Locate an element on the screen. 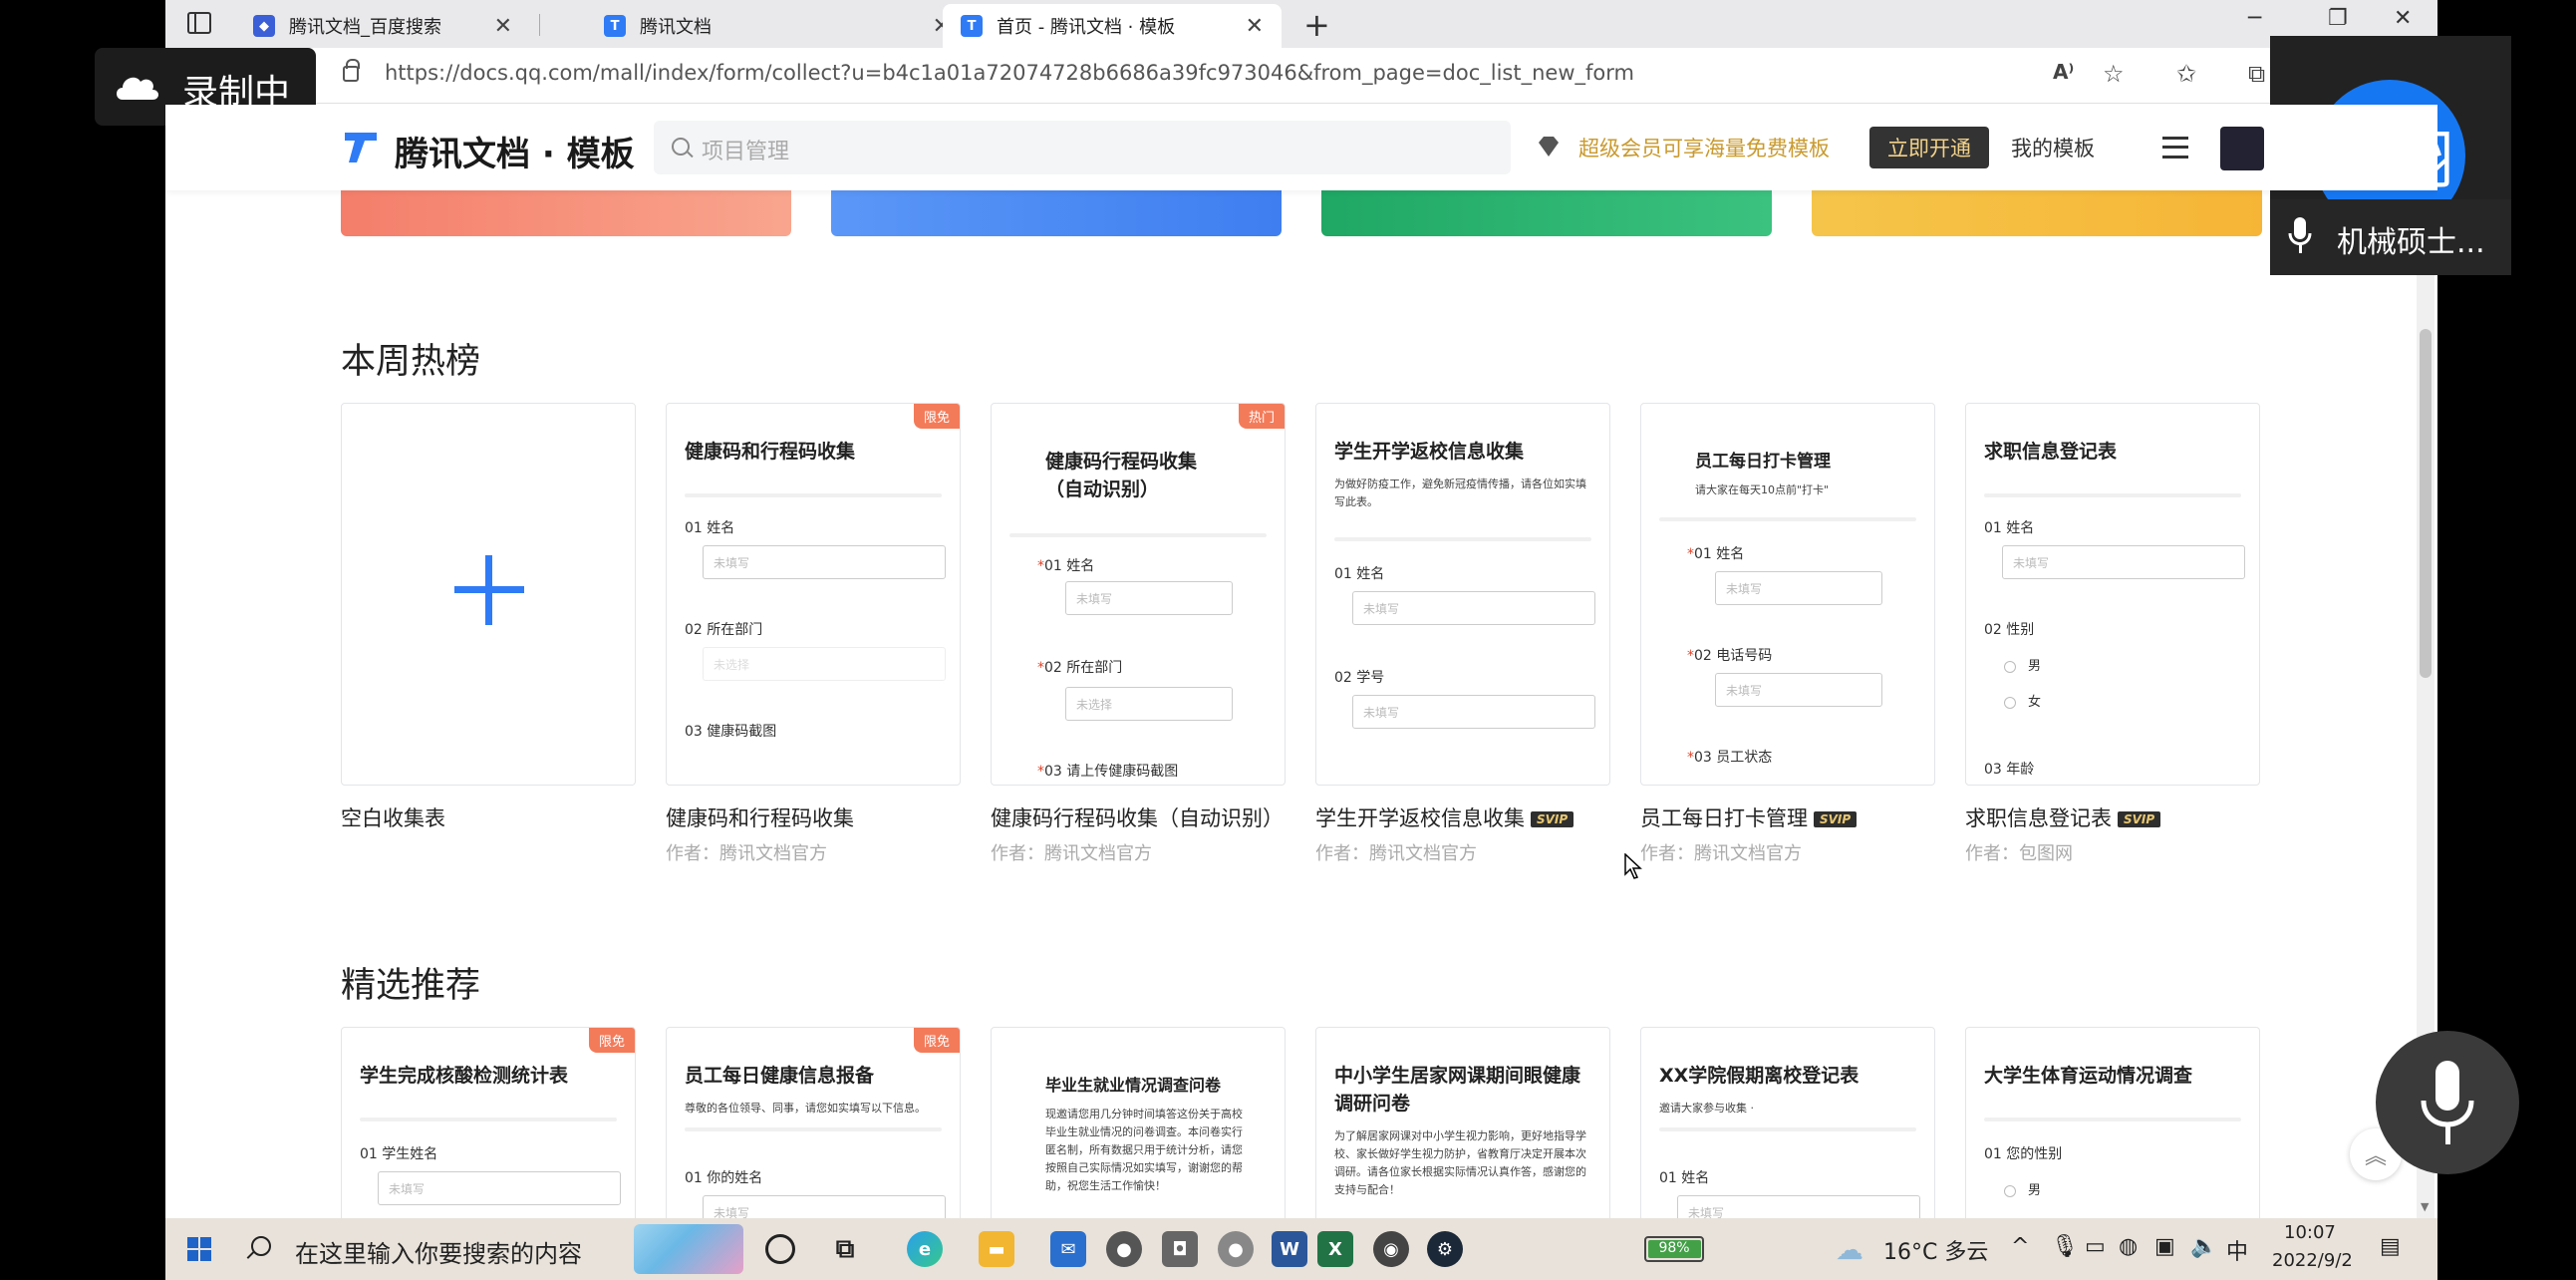 This screenshot has height=1280, width=2576. show-hidden-icons: ^ is located at coordinates (2020, 1246).